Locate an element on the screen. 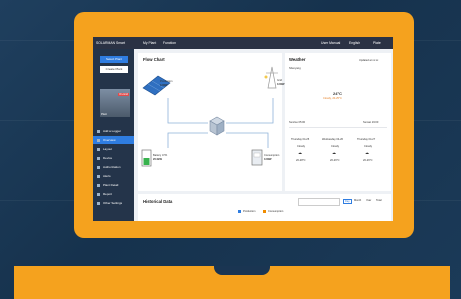  weather-city: Shenyang is located at coordinates (295, 68).